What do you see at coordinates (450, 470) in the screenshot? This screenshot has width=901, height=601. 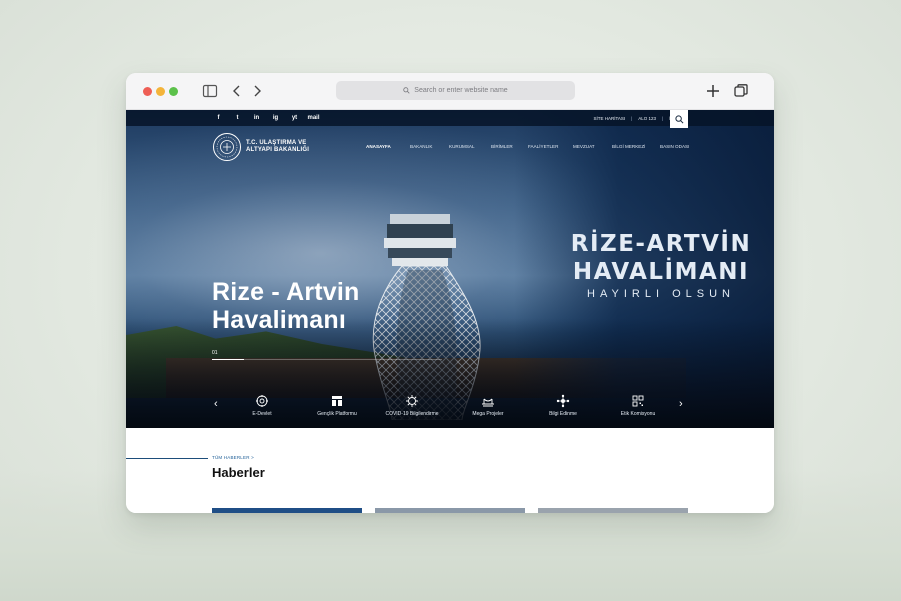 I see `news-section: TÜM HABERLER > Haberler` at bounding box center [450, 470].